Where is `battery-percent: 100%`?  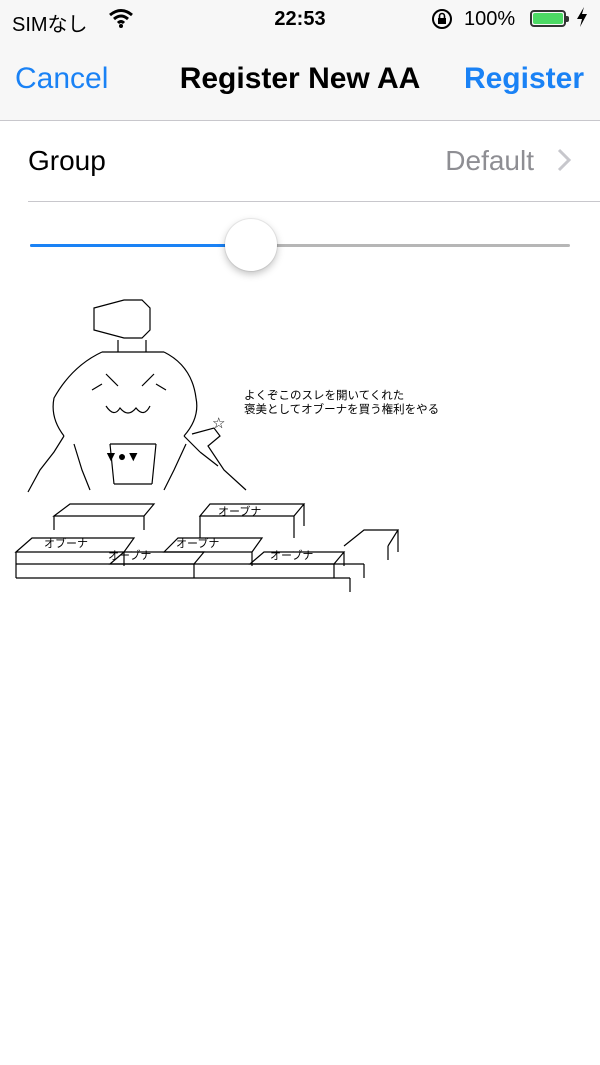 battery-percent: 100% is located at coordinates (490, 19).